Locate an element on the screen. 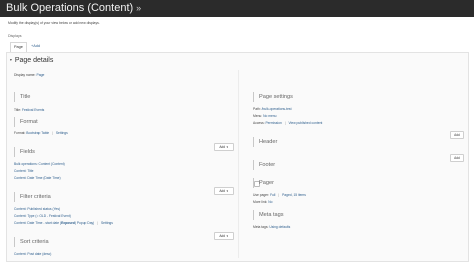 The height and width of the screenshot is (263, 474). fields-add-button: Add▼ is located at coordinates (224, 147).